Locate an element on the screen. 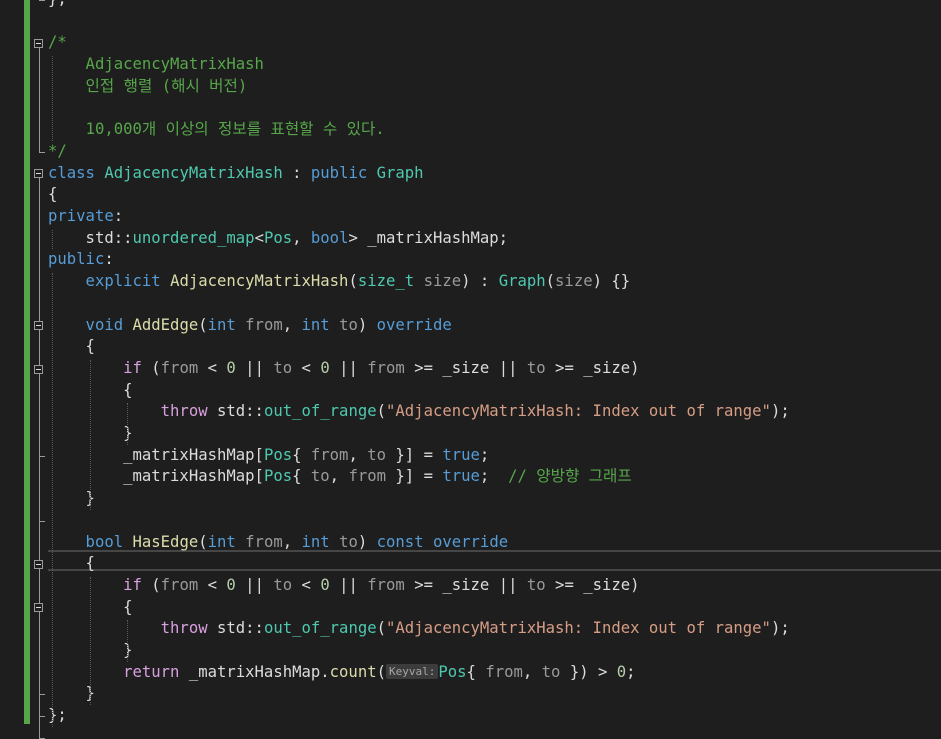 The image size is (941, 739). code-token: unordered_map is located at coordinates (193, 237).